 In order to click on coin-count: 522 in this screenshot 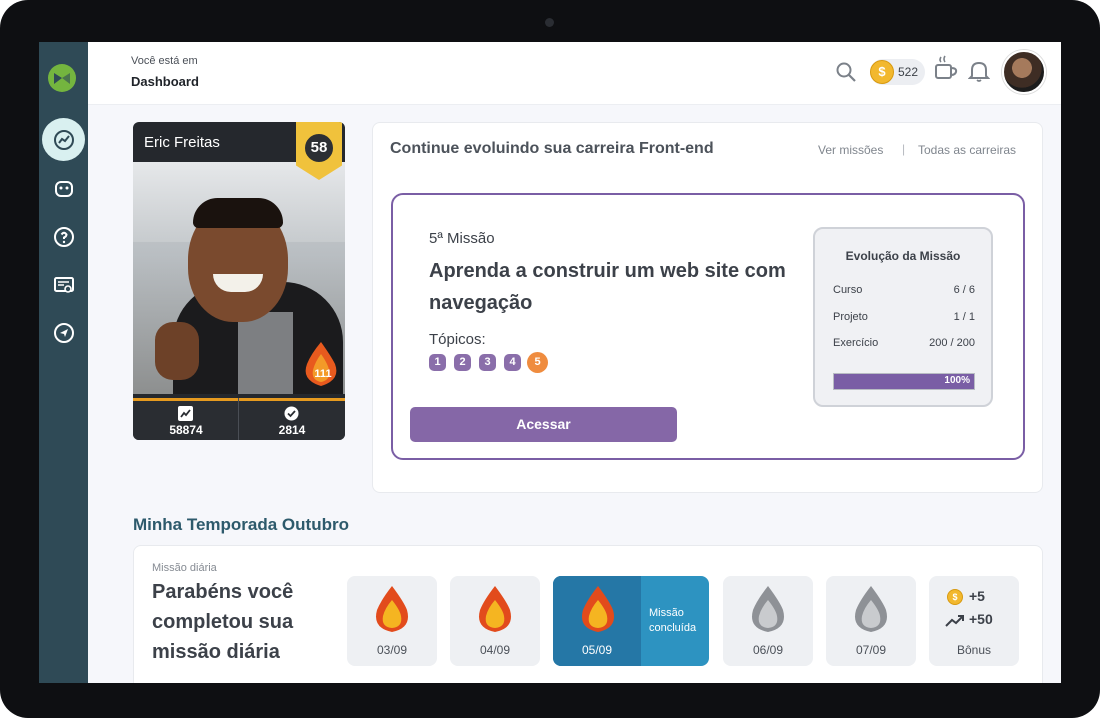, I will do `click(908, 72)`.